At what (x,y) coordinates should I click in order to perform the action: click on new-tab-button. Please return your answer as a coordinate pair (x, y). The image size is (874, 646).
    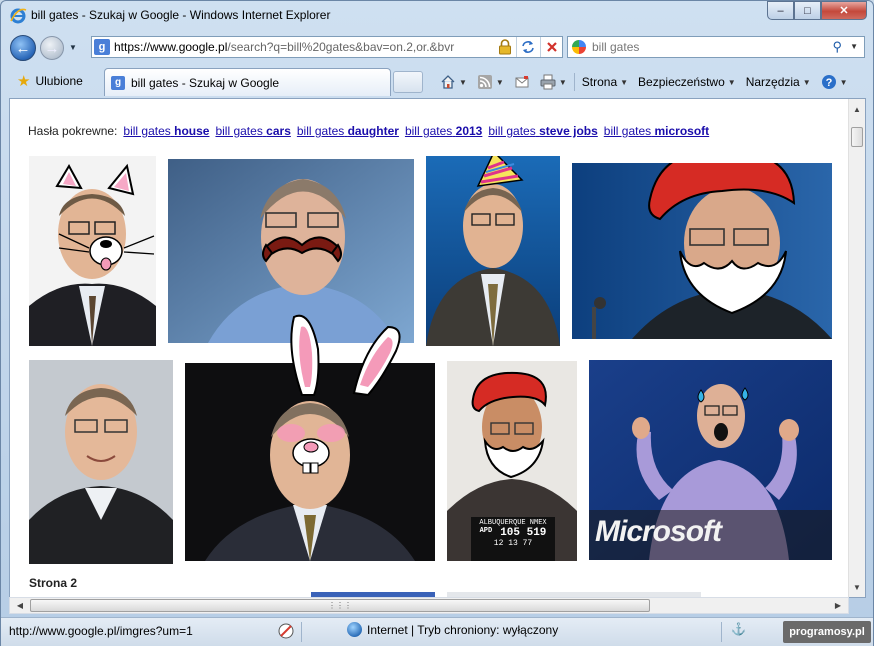
    Looking at the image, I should click on (408, 82).